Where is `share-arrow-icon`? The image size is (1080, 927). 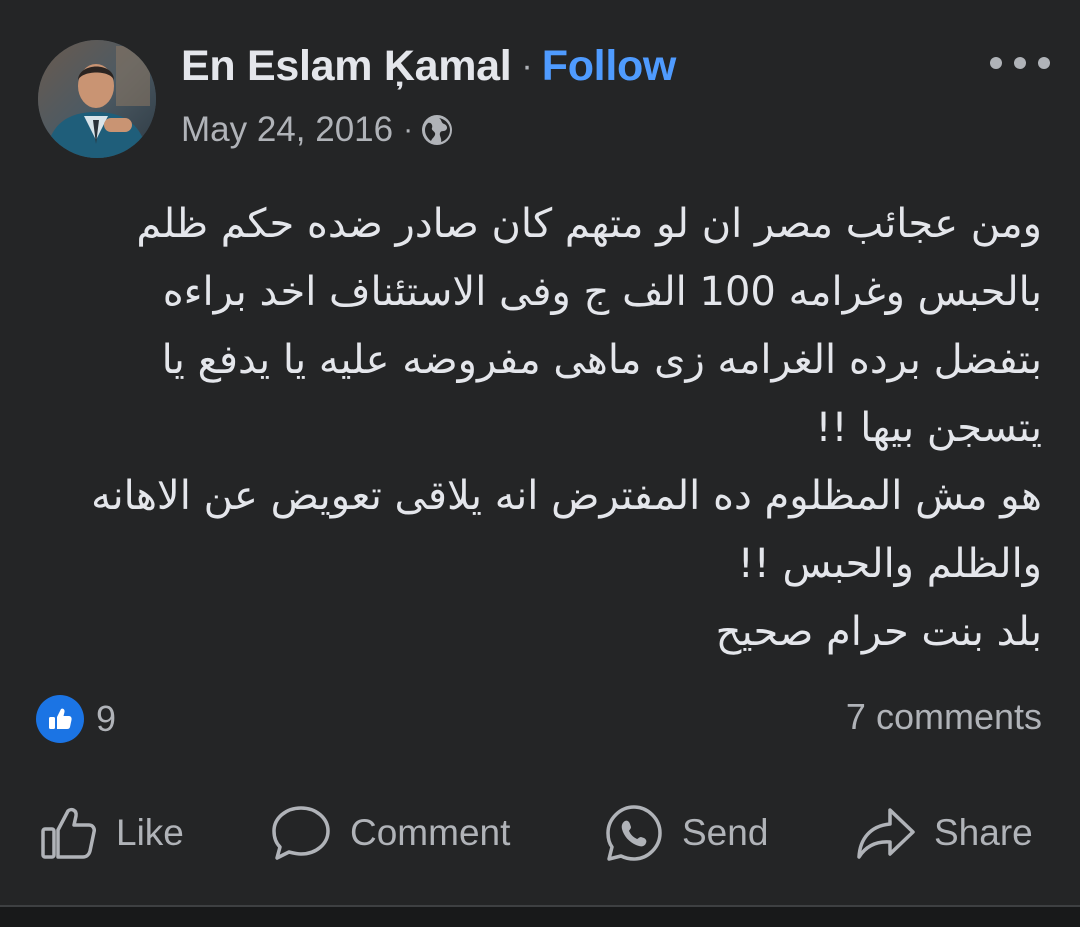 share-arrow-icon is located at coordinates (886, 833).